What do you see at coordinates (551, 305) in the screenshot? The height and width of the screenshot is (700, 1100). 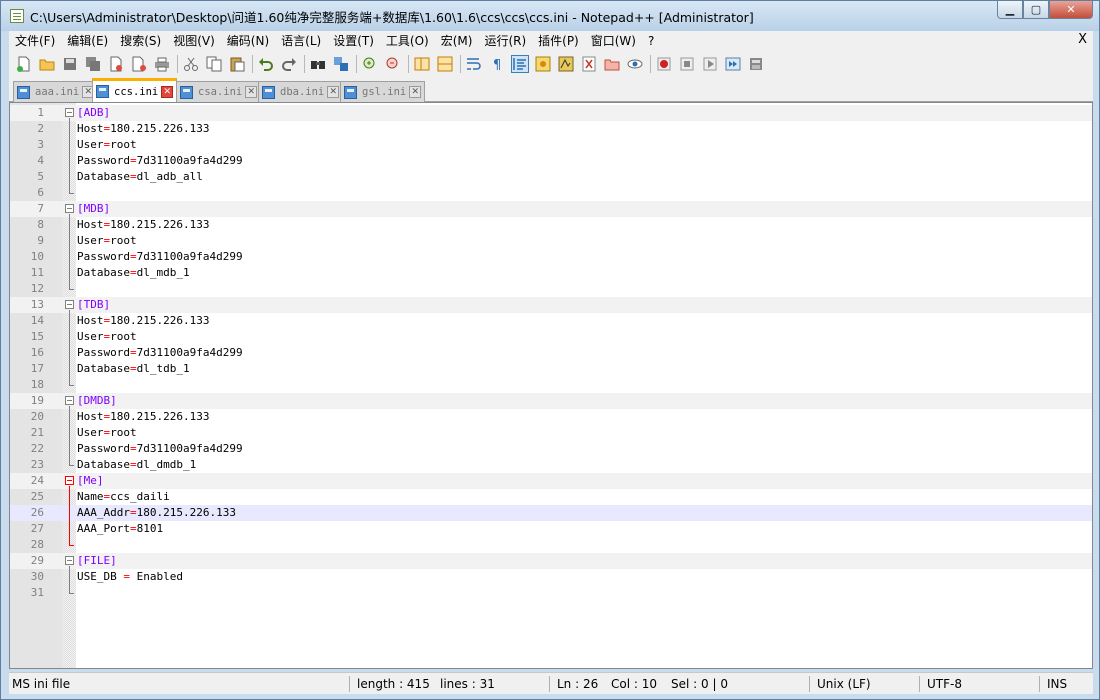 I see `editor-line: 13 [TDB]` at bounding box center [551, 305].